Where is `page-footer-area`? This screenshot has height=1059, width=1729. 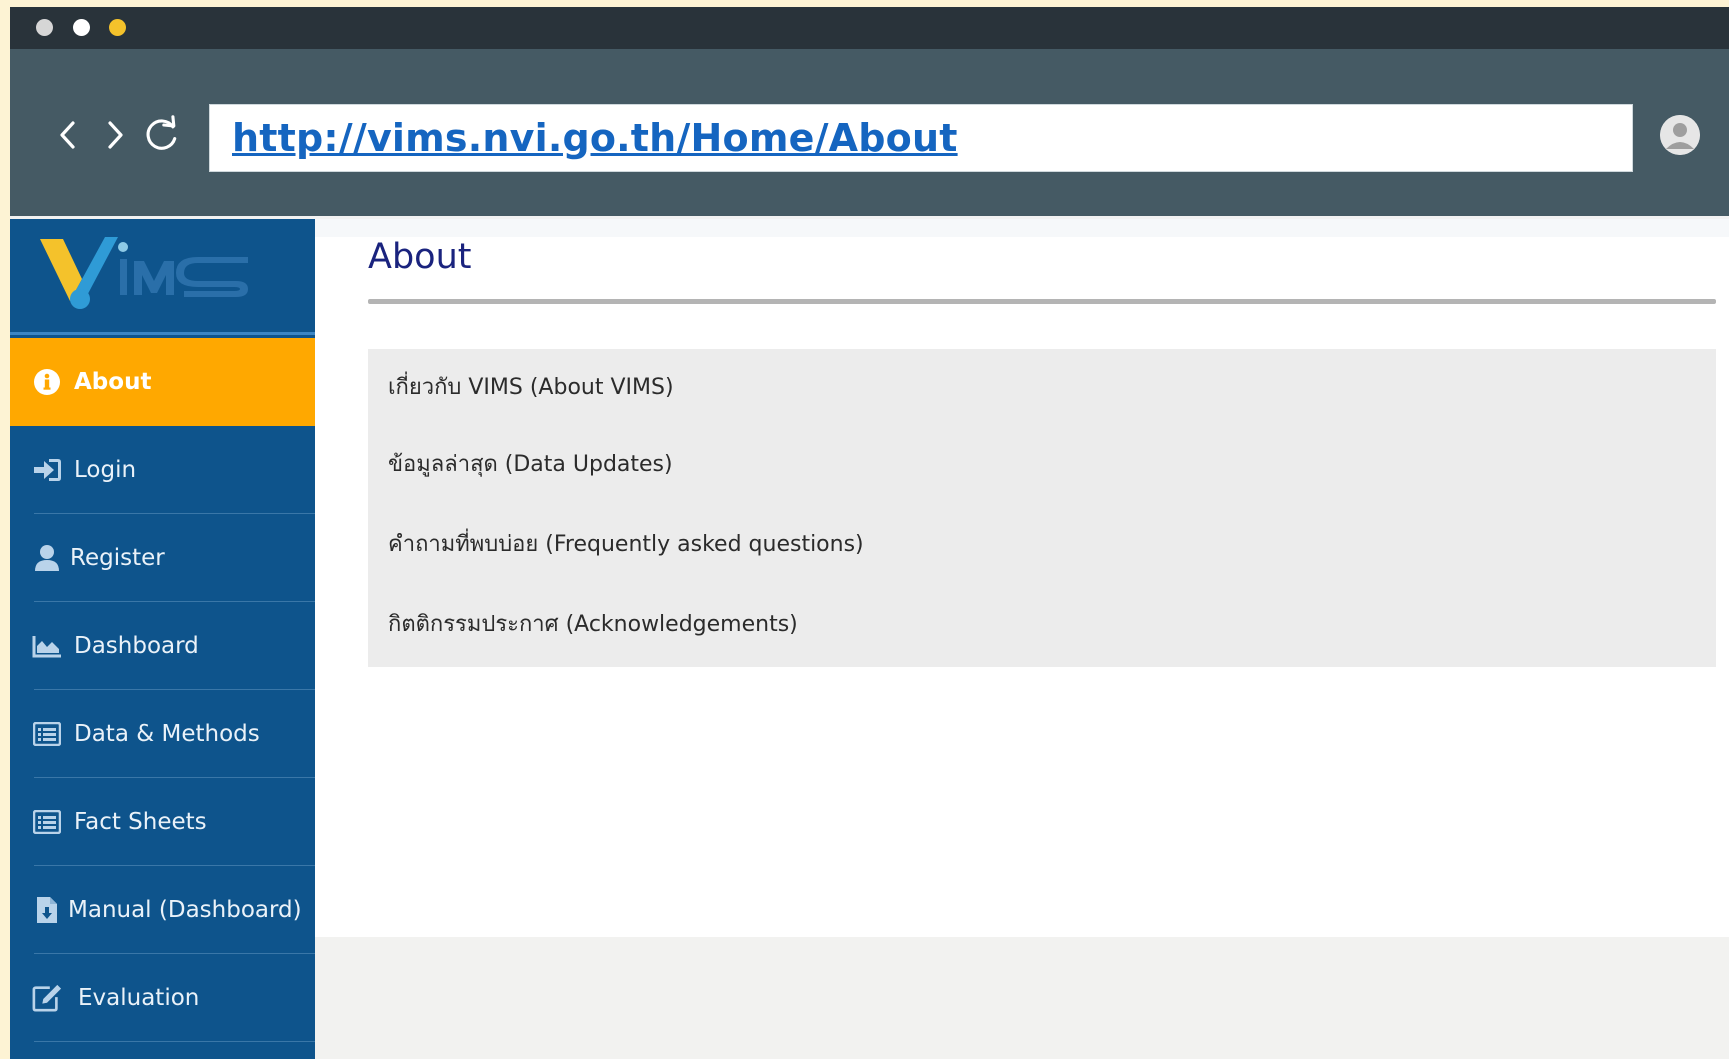 page-footer-area is located at coordinates (1022, 998).